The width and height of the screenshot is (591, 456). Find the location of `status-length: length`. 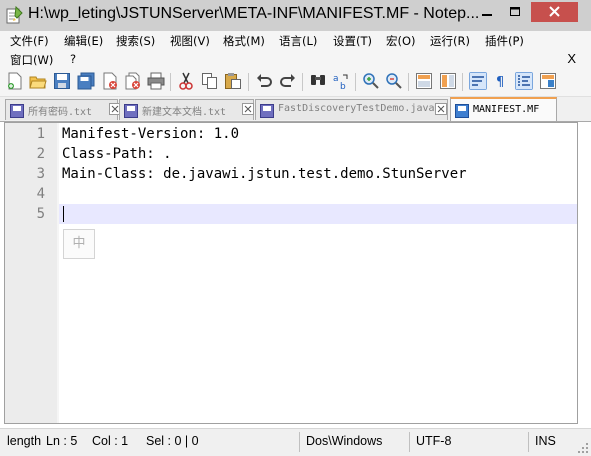

status-length: length is located at coordinates (24, 441).